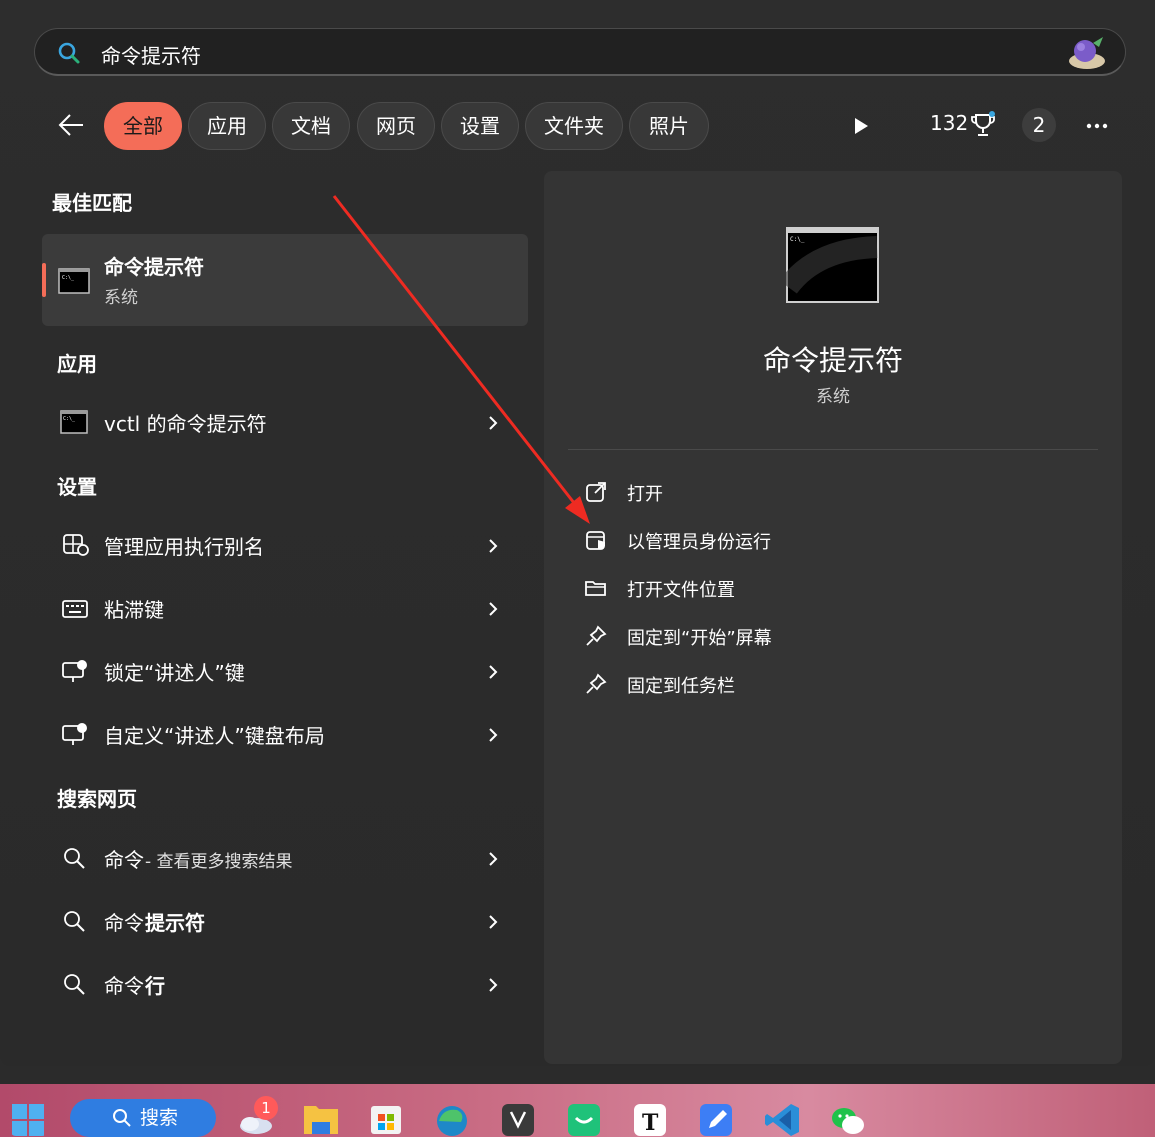 This screenshot has height=1137, width=1155. What do you see at coordinates (833, 449) in the screenshot?
I see `preview-divider` at bounding box center [833, 449].